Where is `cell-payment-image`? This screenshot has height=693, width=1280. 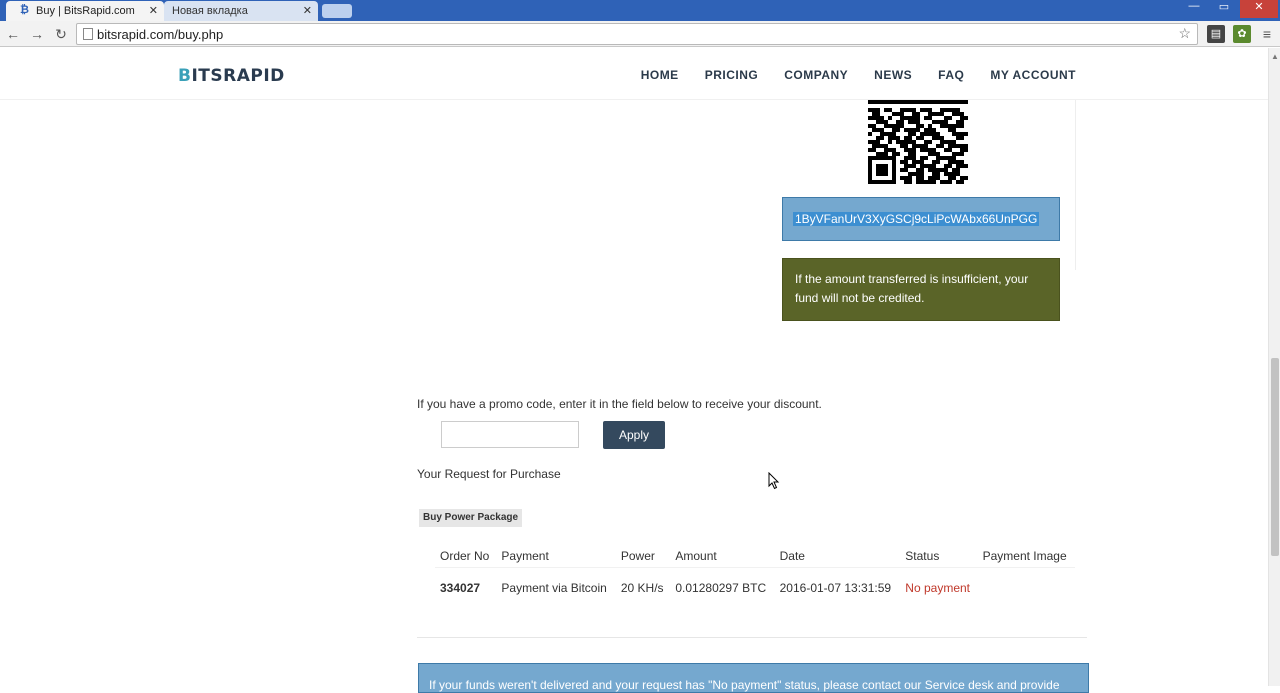
cell-payment-image is located at coordinates (1026, 587).